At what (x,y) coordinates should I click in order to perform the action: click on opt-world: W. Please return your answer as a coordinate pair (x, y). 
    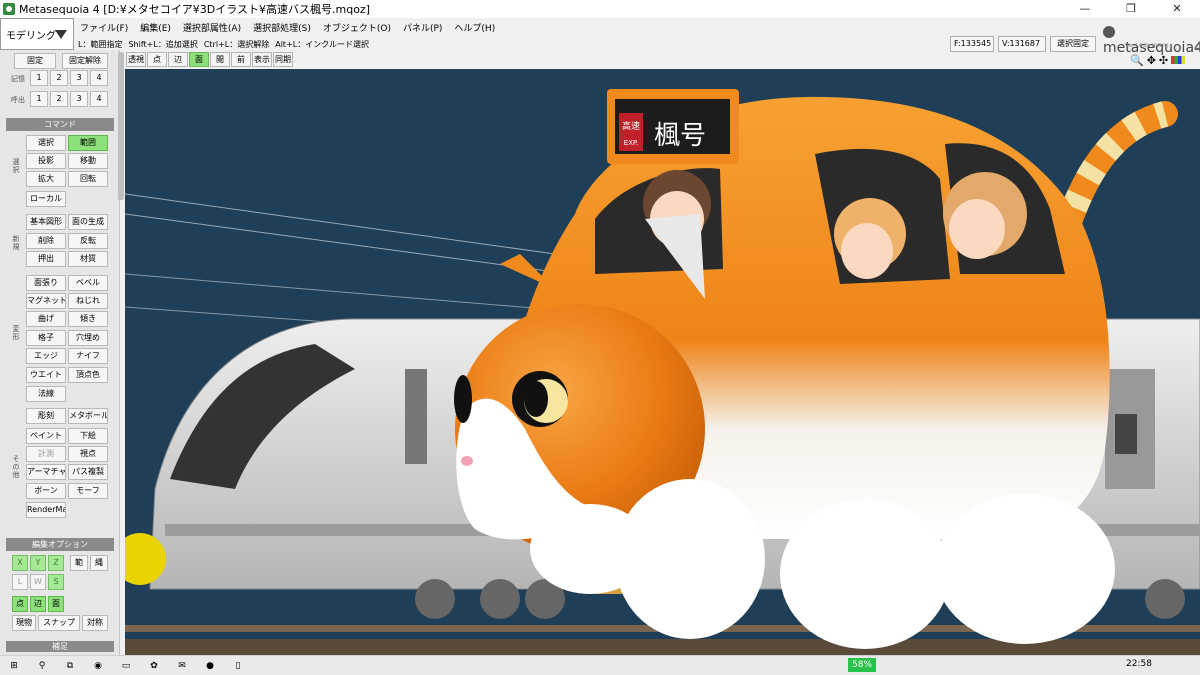
    Looking at the image, I should click on (38, 582).